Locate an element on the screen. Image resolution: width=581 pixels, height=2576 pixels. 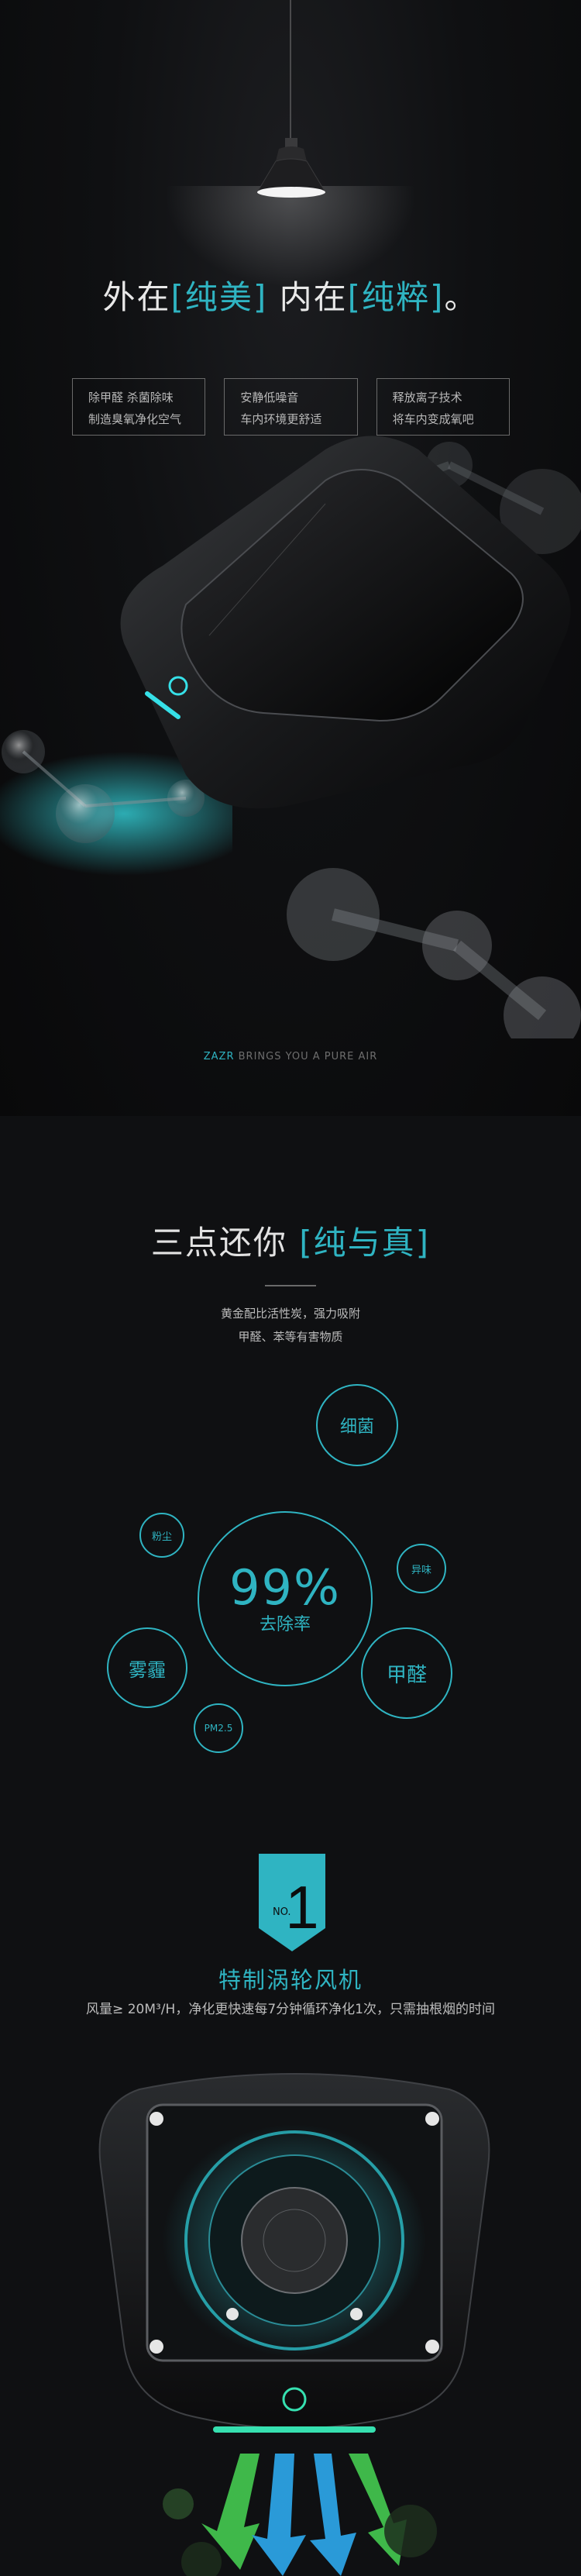
title-divider is located at coordinates (290, 1285).